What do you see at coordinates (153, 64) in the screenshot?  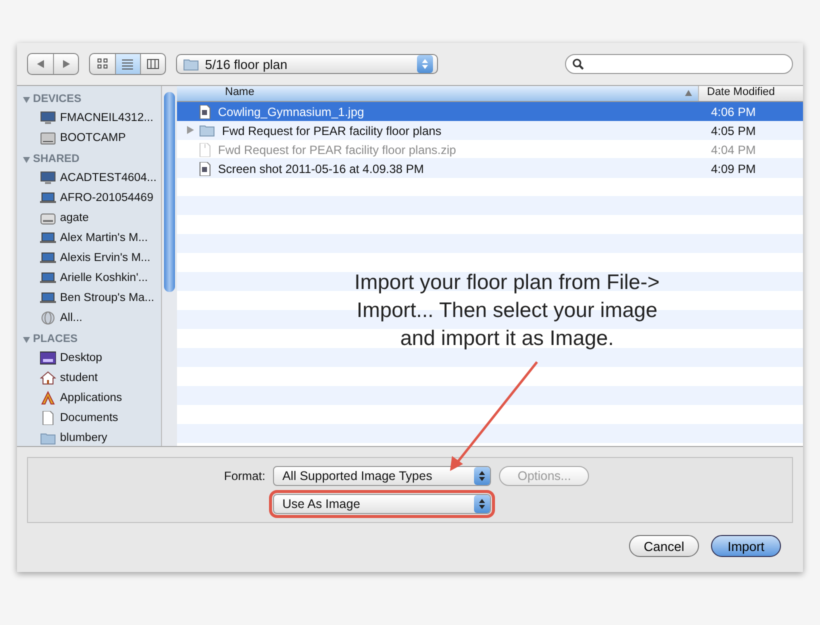 I see `view-columns-icon` at bounding box center [153, 64].